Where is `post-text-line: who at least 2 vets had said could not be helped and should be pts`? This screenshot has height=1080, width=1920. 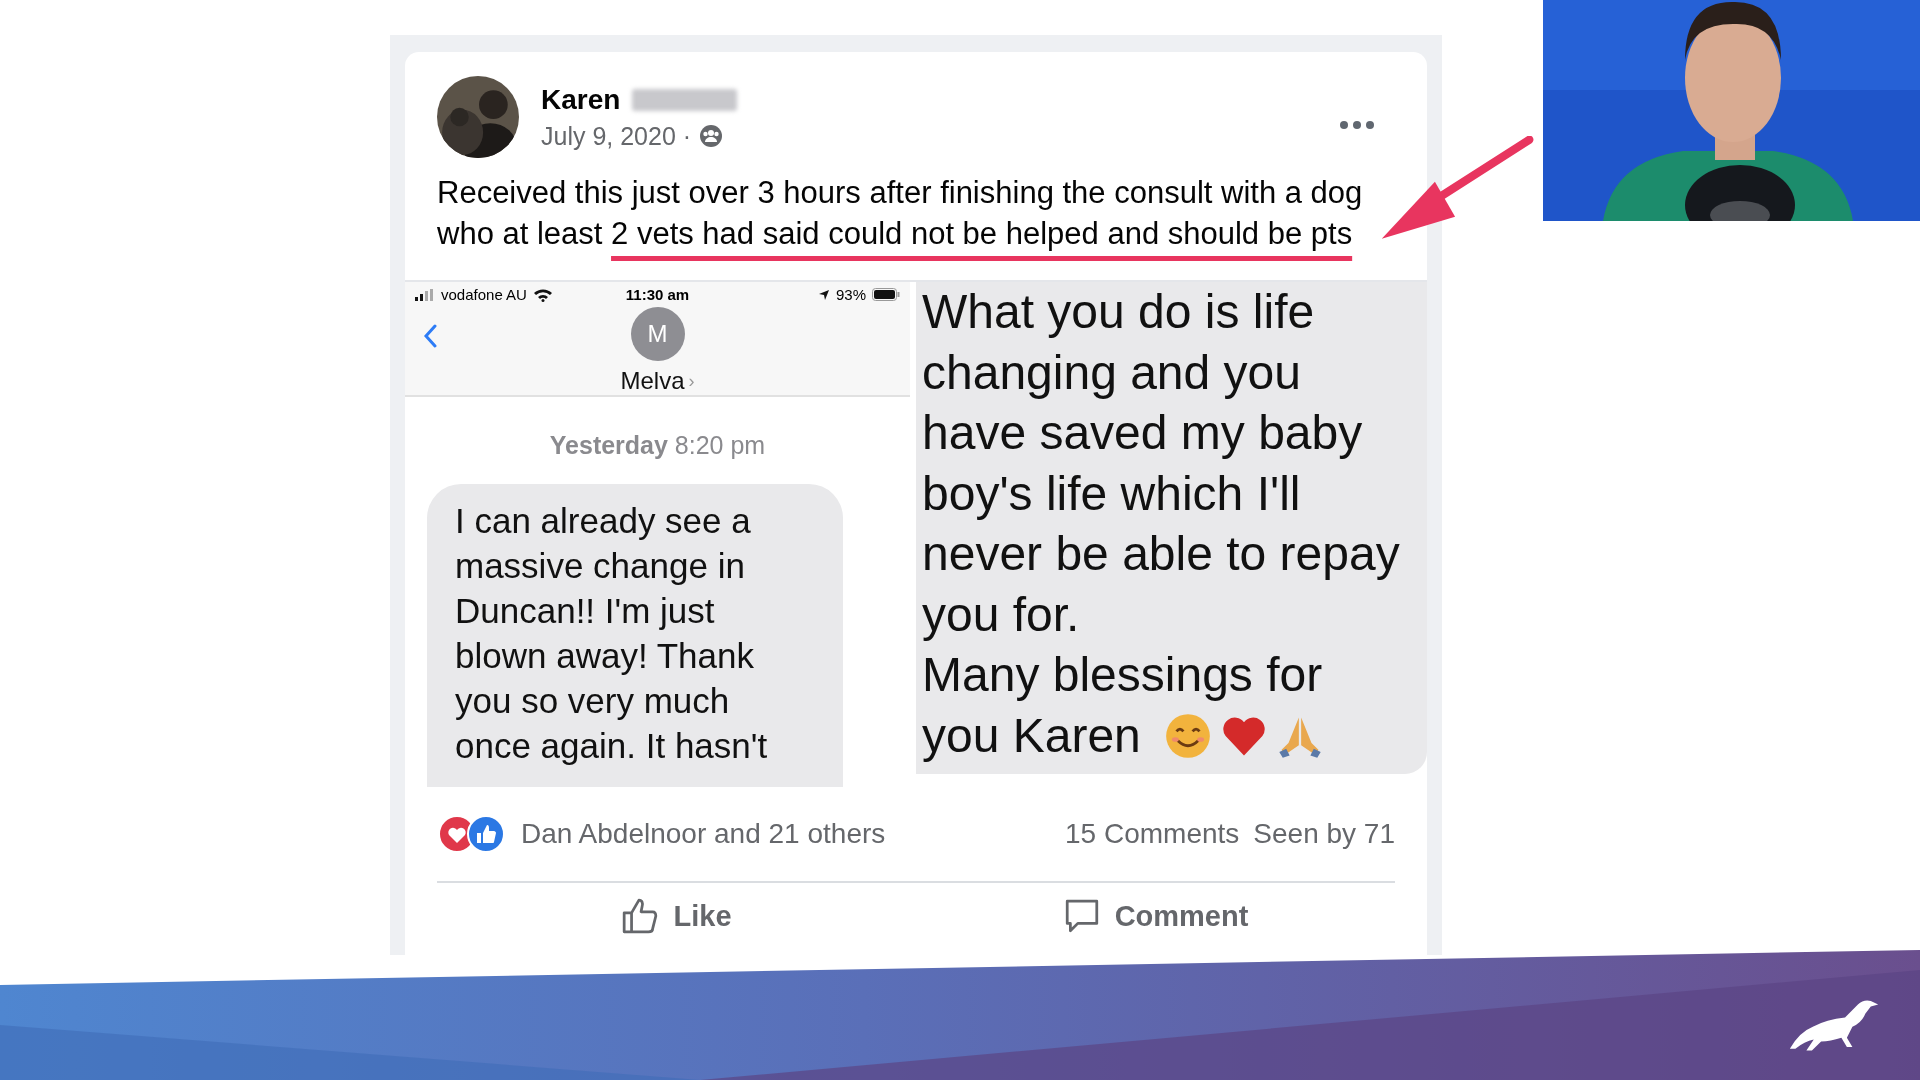 post-text-line: who at least 2 vets had said could not be helped and should be pts is located at coordinates (895, 234).